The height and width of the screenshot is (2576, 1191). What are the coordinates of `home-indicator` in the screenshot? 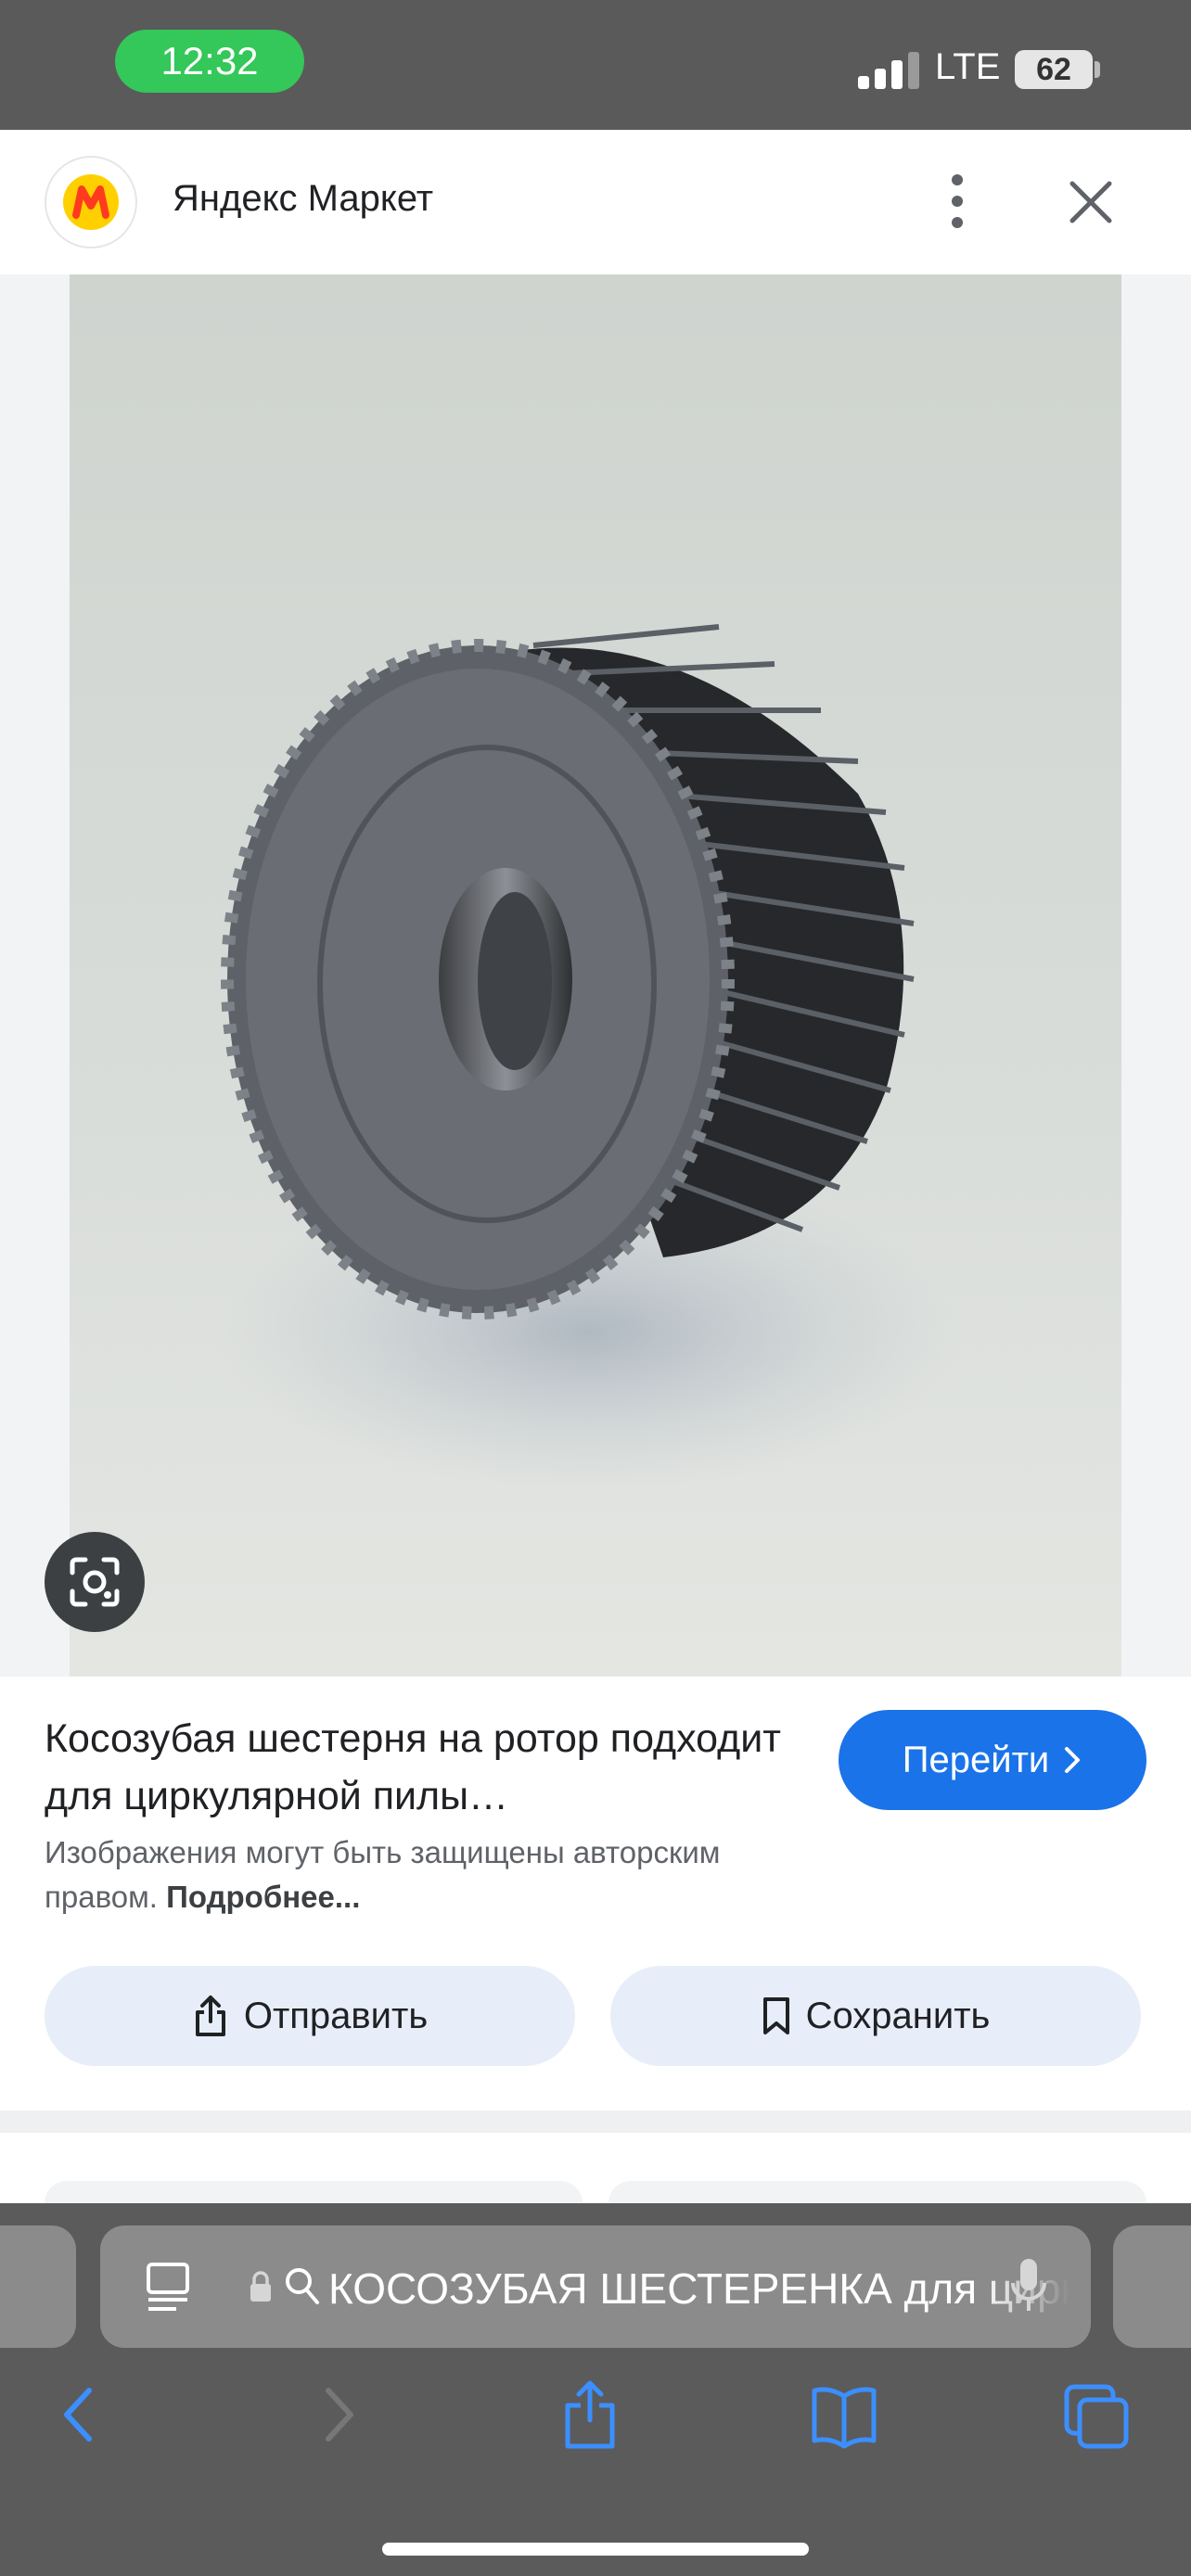 It's located at (595, 2549).